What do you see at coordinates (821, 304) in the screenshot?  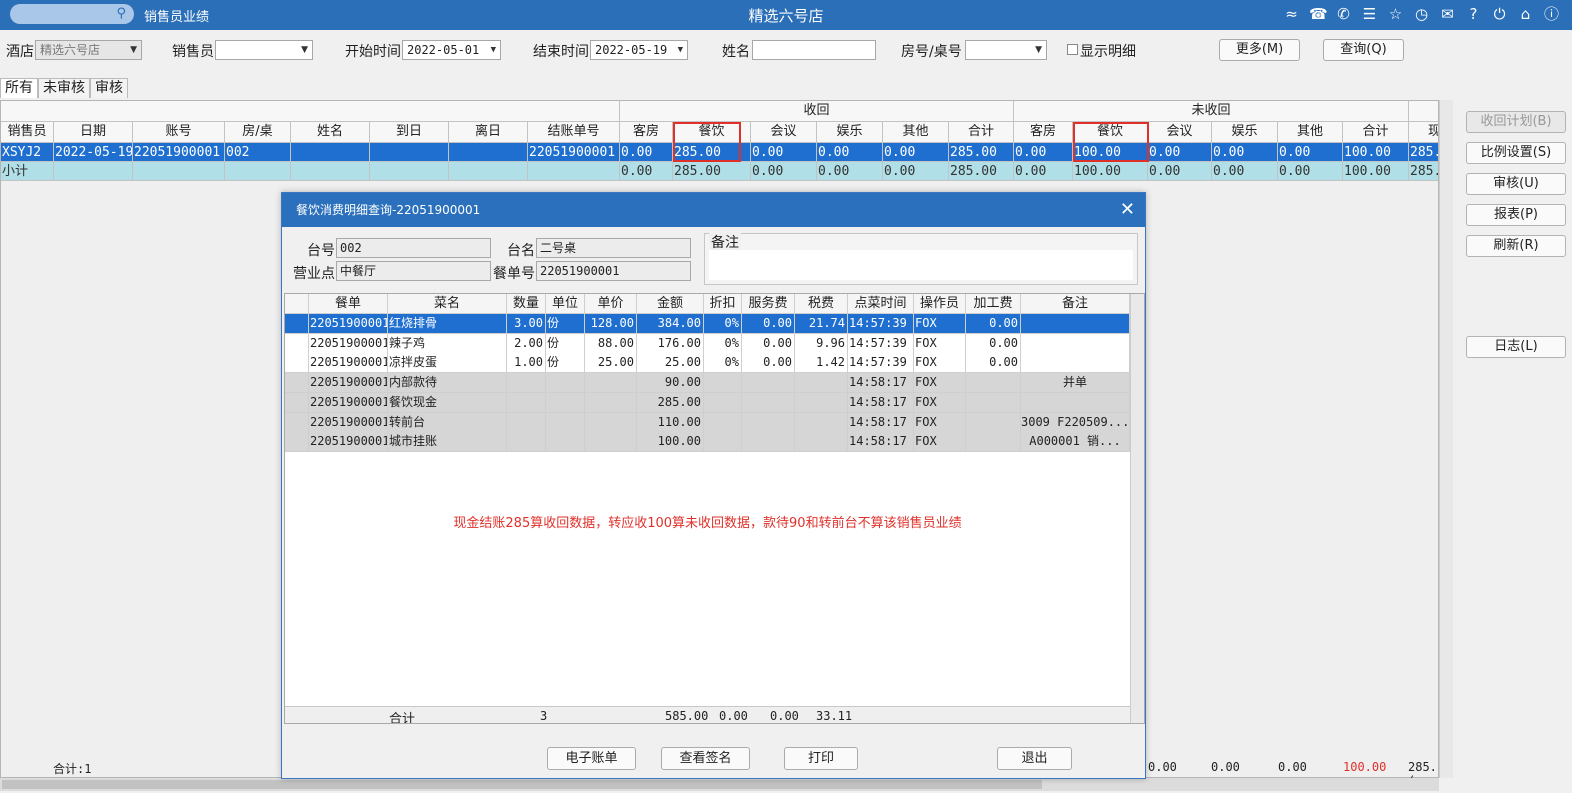 I see `column-header: 税费` at bounding box center [821, 304].